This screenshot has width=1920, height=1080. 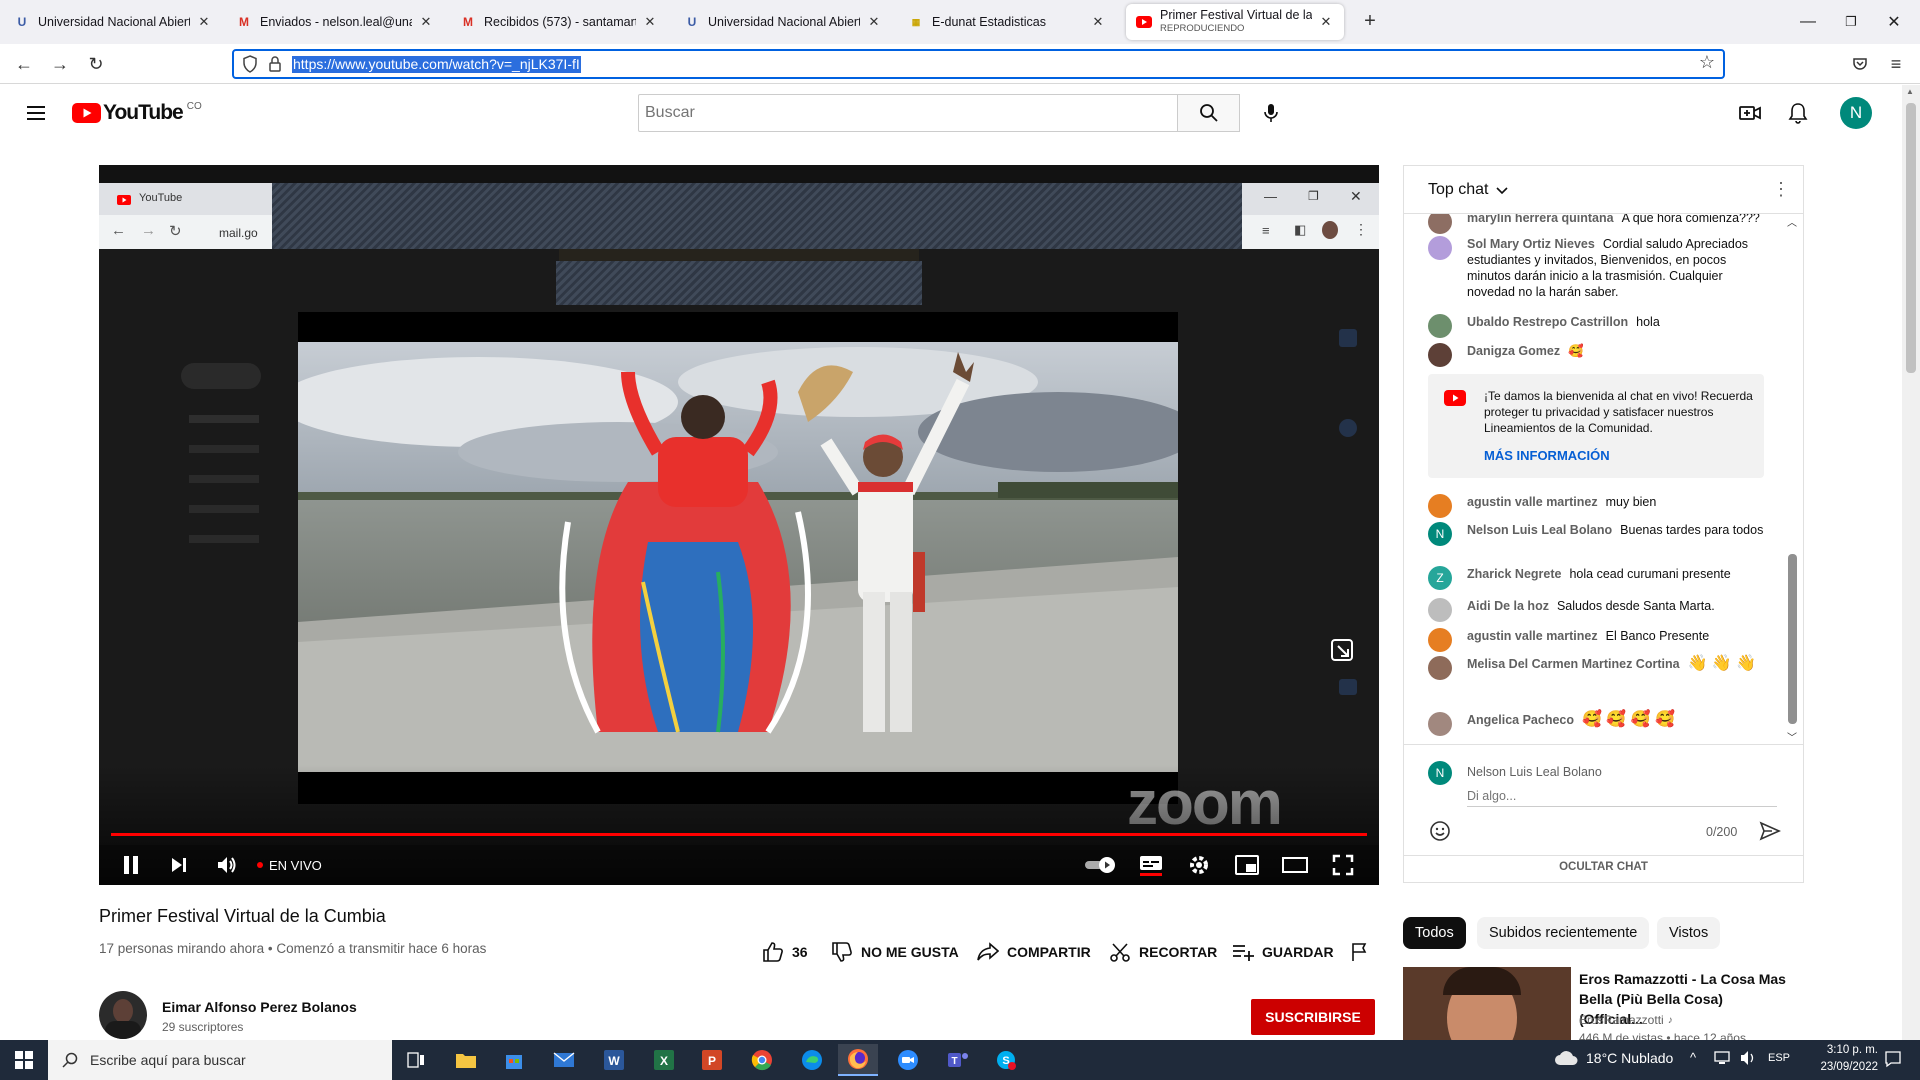 I want to click on next-button, so click(x=179, y=865).